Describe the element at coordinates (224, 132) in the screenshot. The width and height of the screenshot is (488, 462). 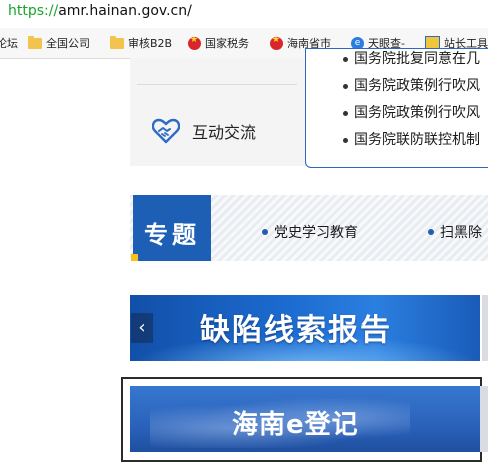
I see `interact-label: 互动交流` at that location.